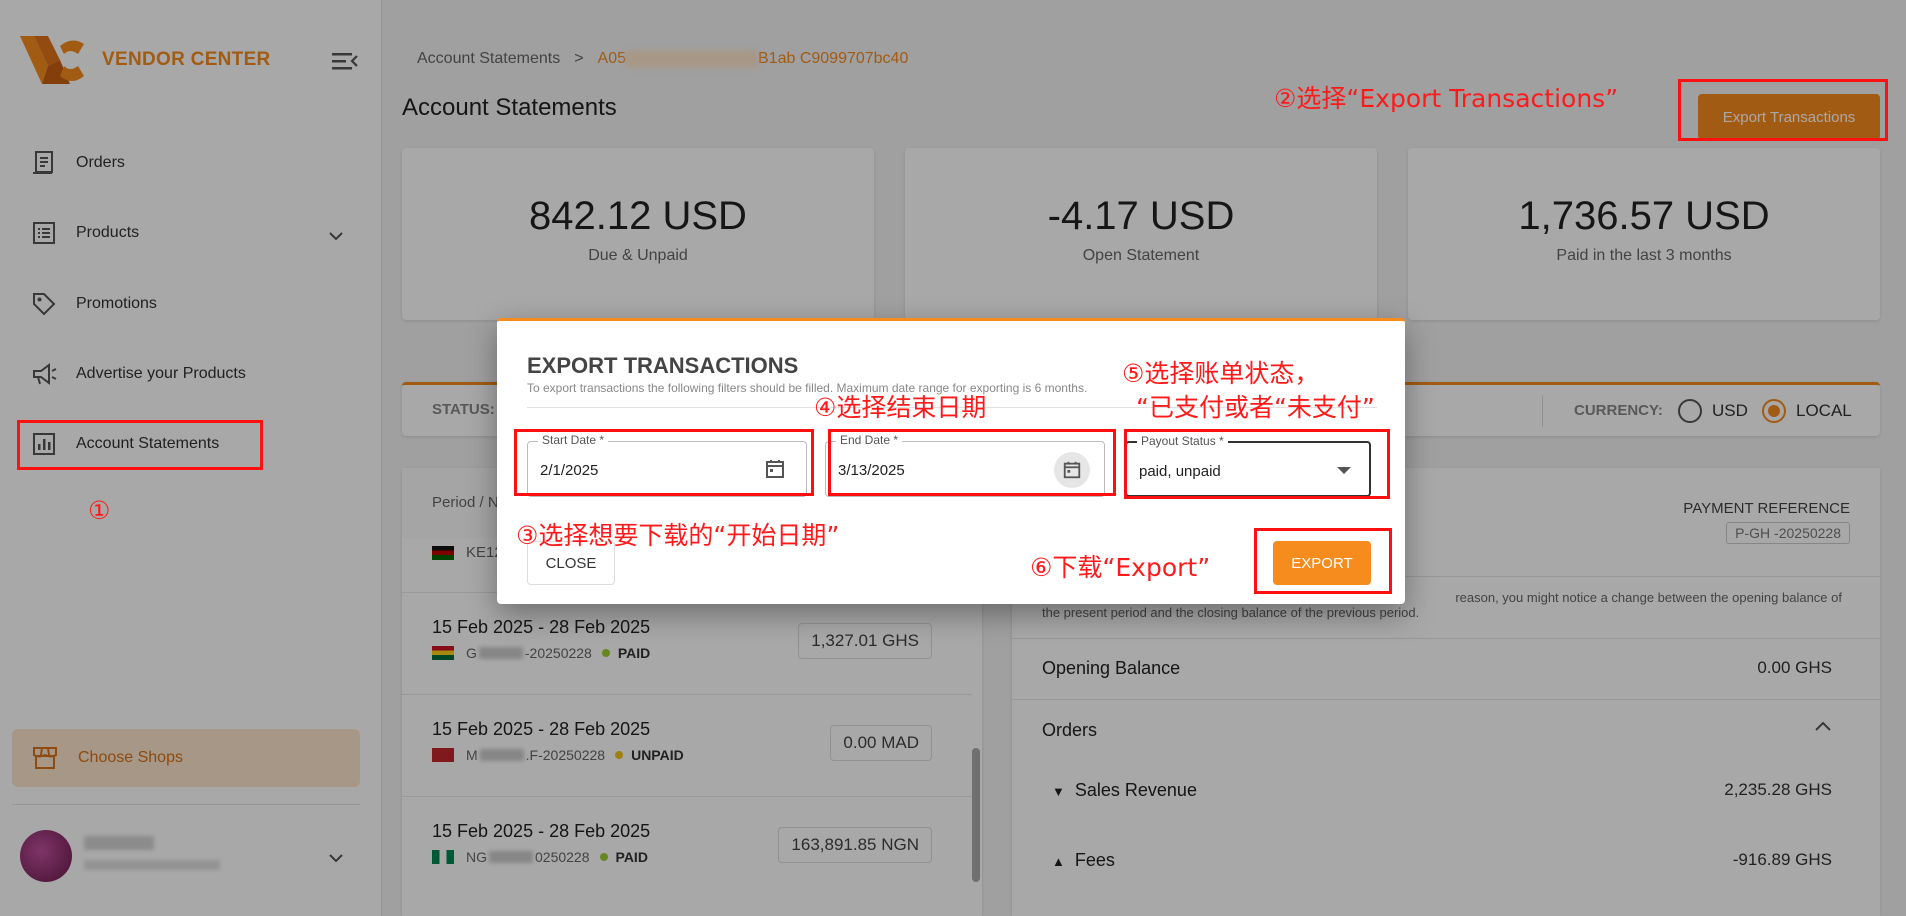 The height and width of the screenshot is (916, 1906). Describe the element at coordinates (1255, 407) in the screenshot. I see `annotation-step5-line2: “已支付或者“未支付”` at that location.